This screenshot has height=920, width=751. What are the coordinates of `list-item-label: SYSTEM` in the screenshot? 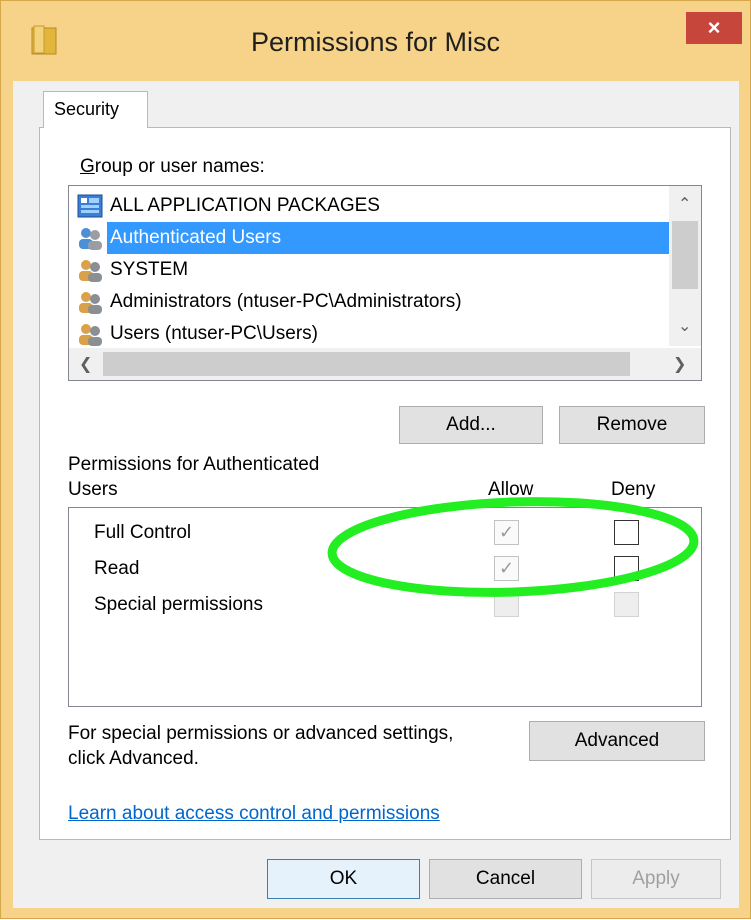 It's located at (149, 269).